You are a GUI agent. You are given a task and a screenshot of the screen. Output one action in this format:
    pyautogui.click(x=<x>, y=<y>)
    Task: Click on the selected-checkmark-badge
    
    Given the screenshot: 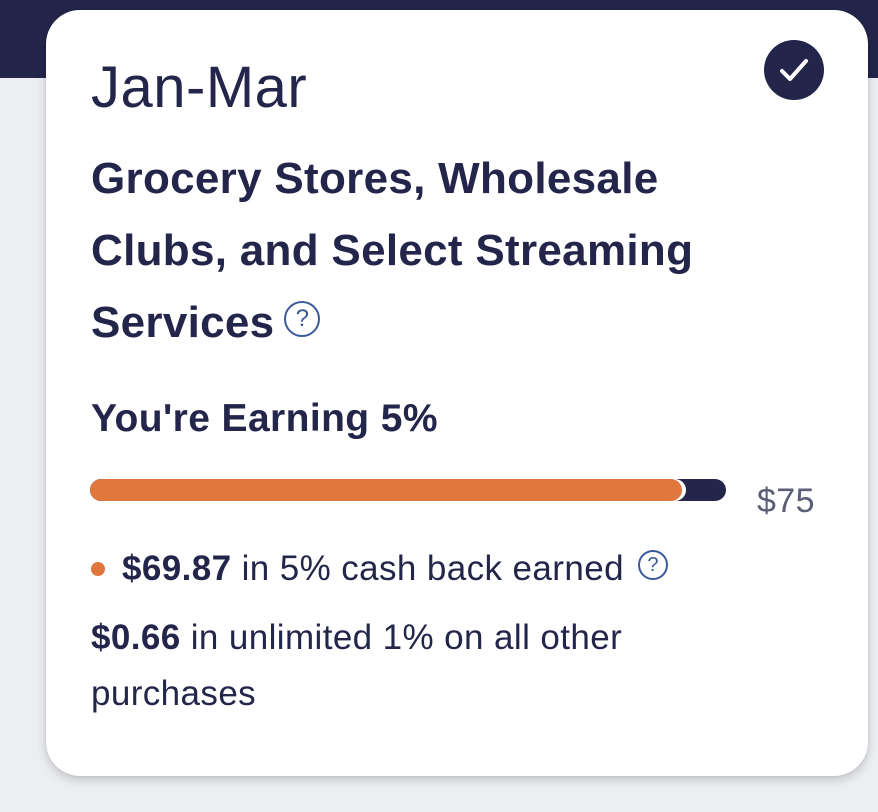 What is the action you would take?
    pyautogui.click(x=794, y=70)
    